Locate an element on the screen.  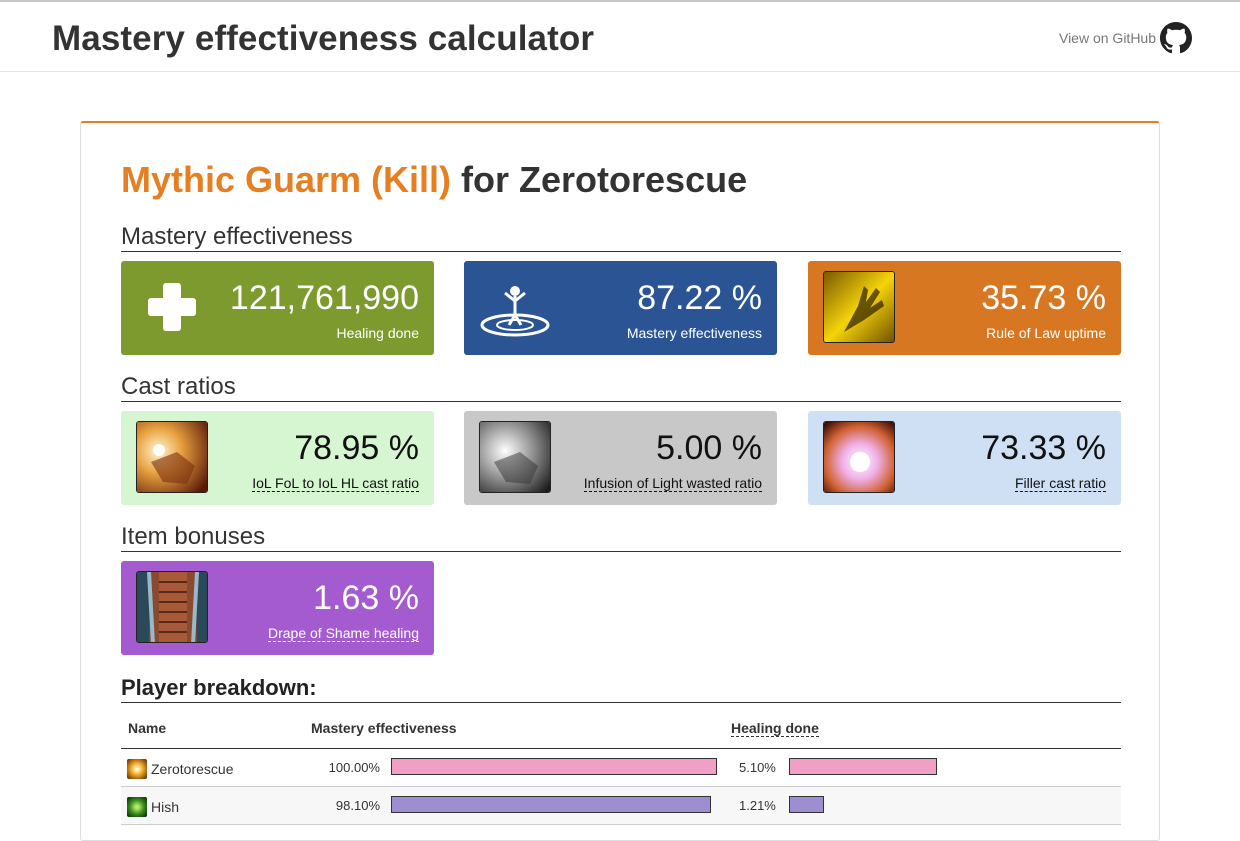
drape-of-shame-value: 1.63 % is located at coordinates (366, 598).